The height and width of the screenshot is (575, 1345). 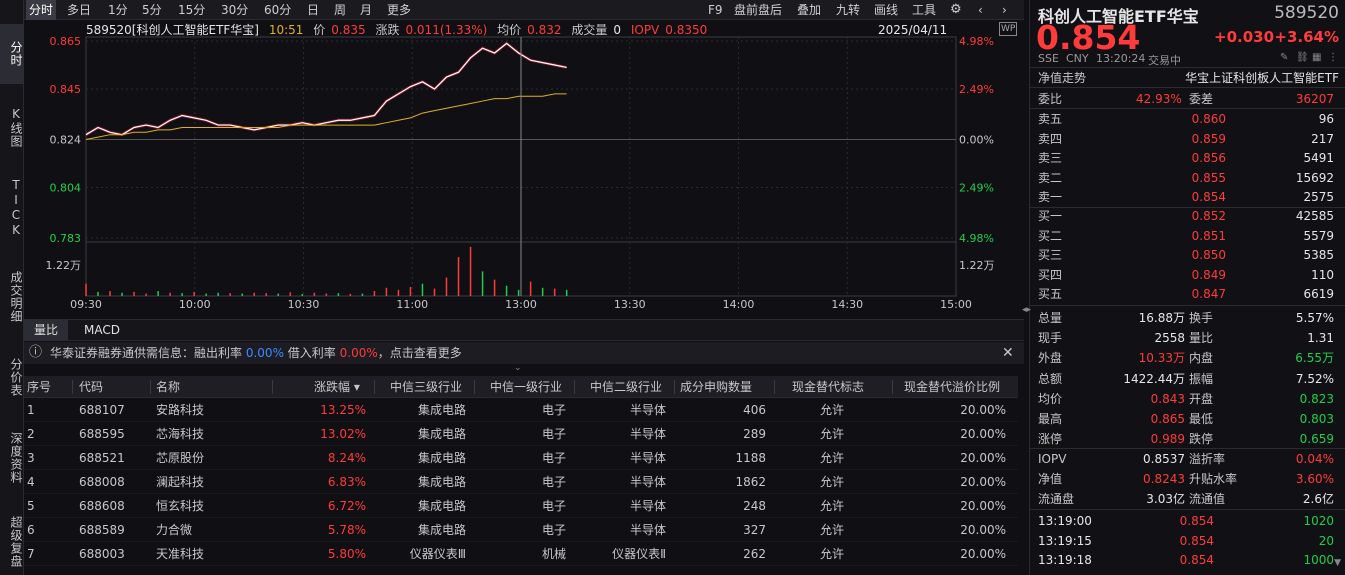 I want to click on col-citic-l1: 中信一级行业, so click(x=526, y=387).